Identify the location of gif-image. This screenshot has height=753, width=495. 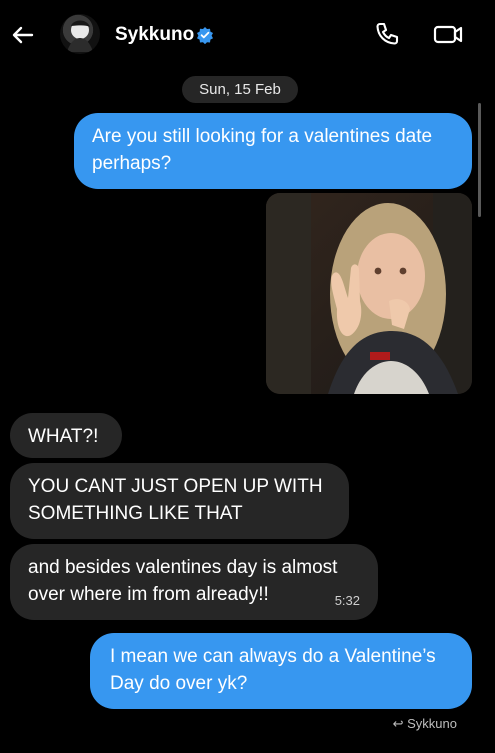
(369, 293).